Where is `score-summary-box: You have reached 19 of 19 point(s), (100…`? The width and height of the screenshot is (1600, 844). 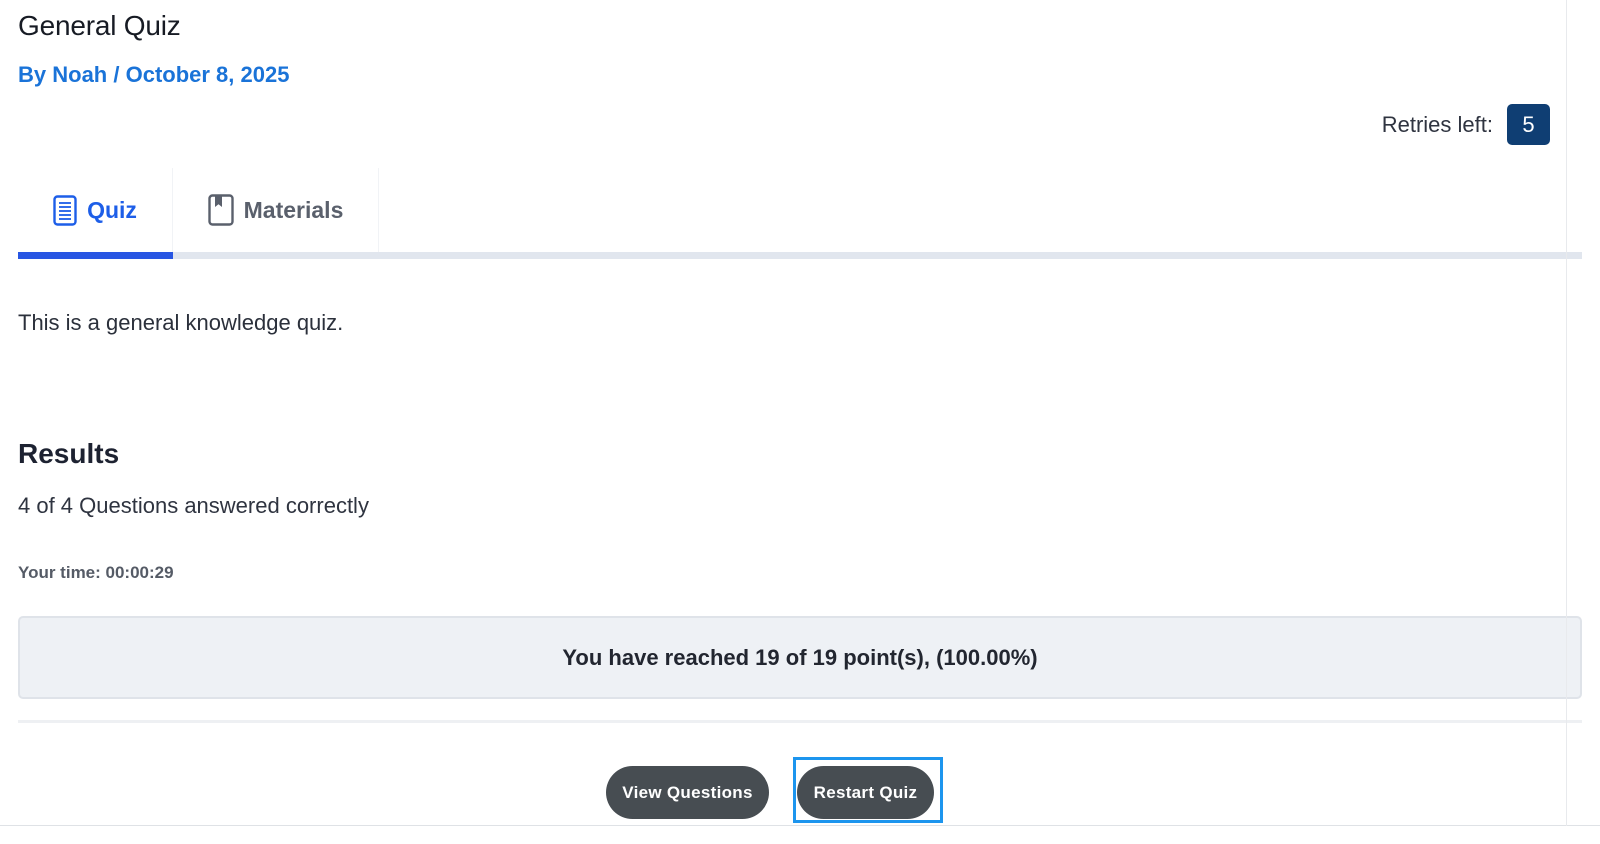
score-summary-box: You have reached 19 of 19 point(s), (100… is located at coordinates (800, 657).